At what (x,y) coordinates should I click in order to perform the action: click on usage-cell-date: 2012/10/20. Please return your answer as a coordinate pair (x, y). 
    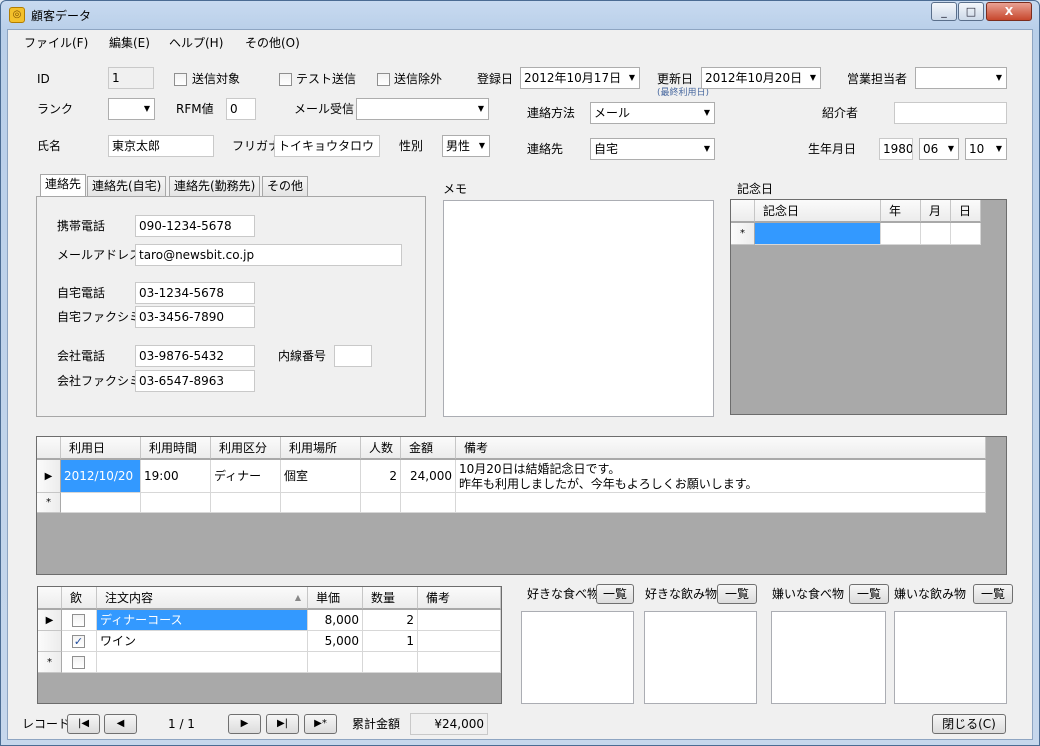
    Looking at the image, I should click on (101, 476).